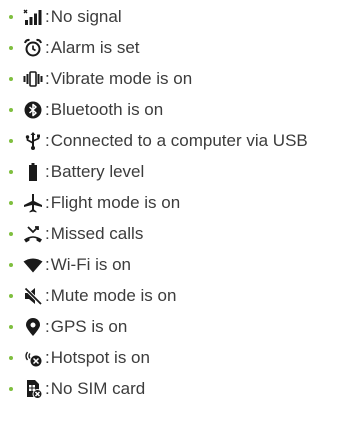 The height and width of the screenshot is (436, 358). Describe the element at coordinates (95, 47) in the screenshot. I see `item-label: Alarm is set` at that location.